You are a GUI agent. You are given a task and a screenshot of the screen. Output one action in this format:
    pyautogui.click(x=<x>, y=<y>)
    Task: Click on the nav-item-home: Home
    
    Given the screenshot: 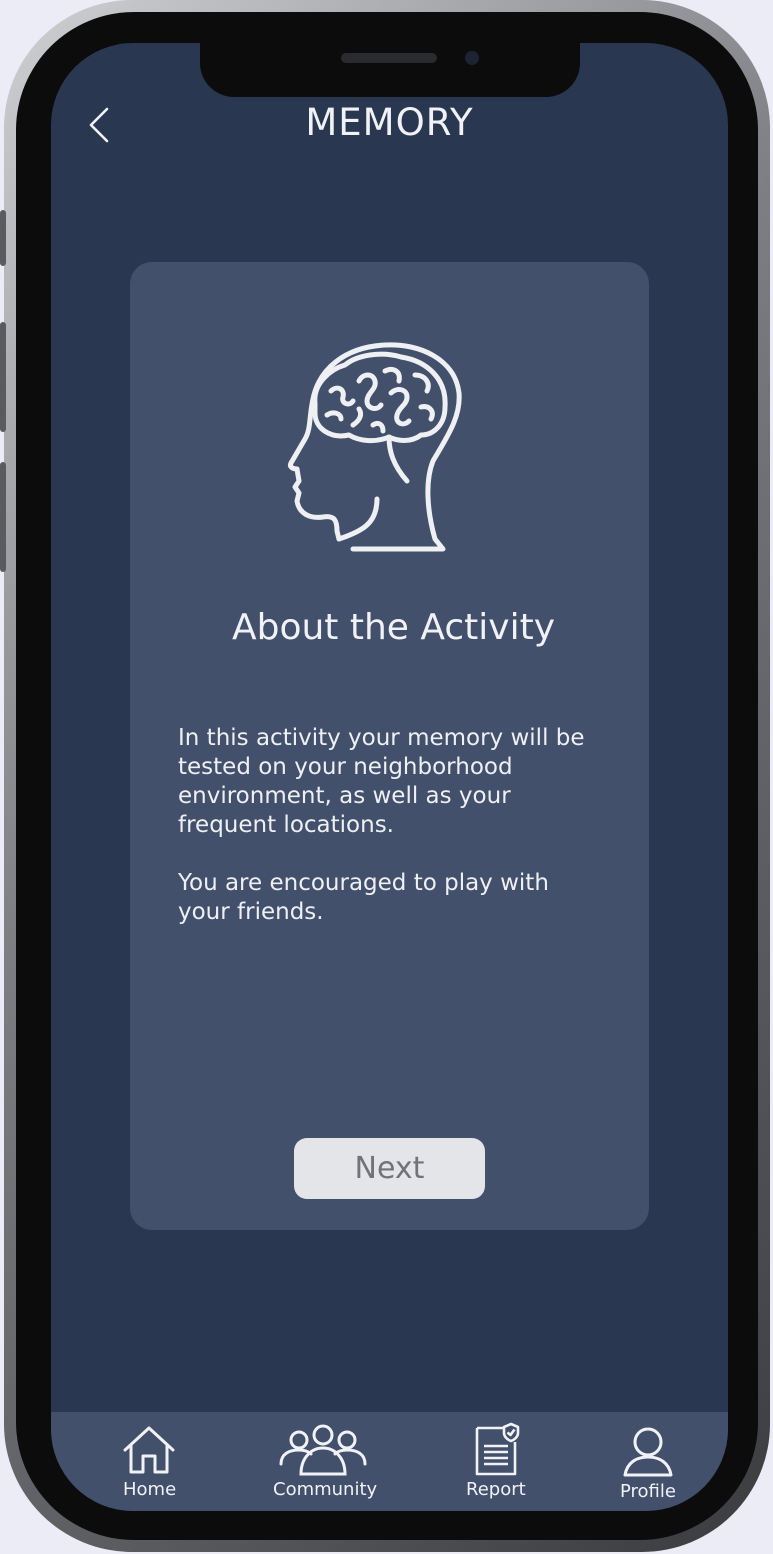 What is the action you would take?
    pyautogui.click(x=149, y=1461)
    